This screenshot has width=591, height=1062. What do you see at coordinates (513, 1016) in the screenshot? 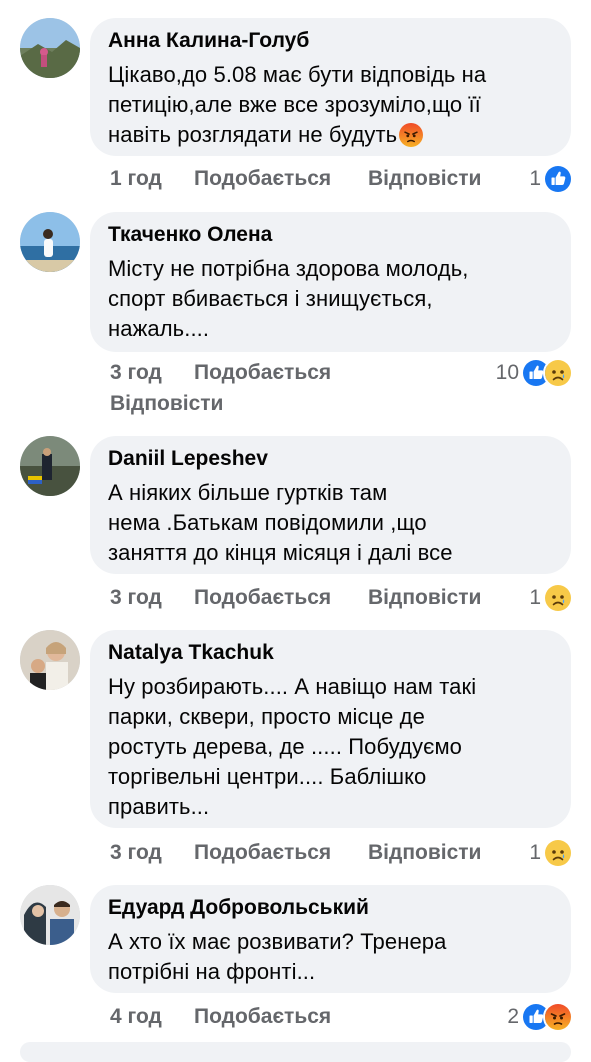
I see `reaction-count: 2` at bounding box center [513, 1016].